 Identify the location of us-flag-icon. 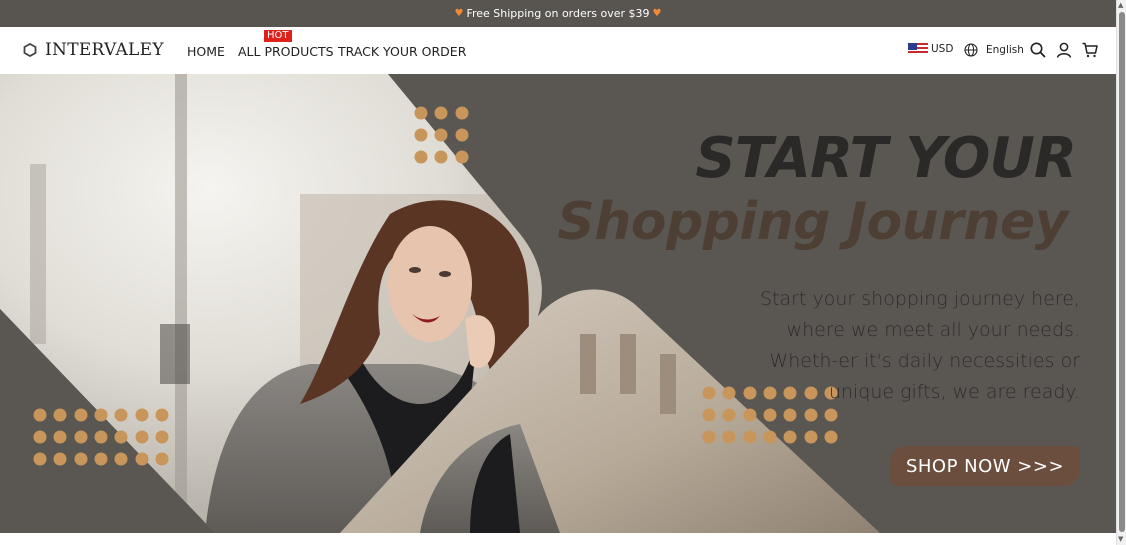
(918, 49).